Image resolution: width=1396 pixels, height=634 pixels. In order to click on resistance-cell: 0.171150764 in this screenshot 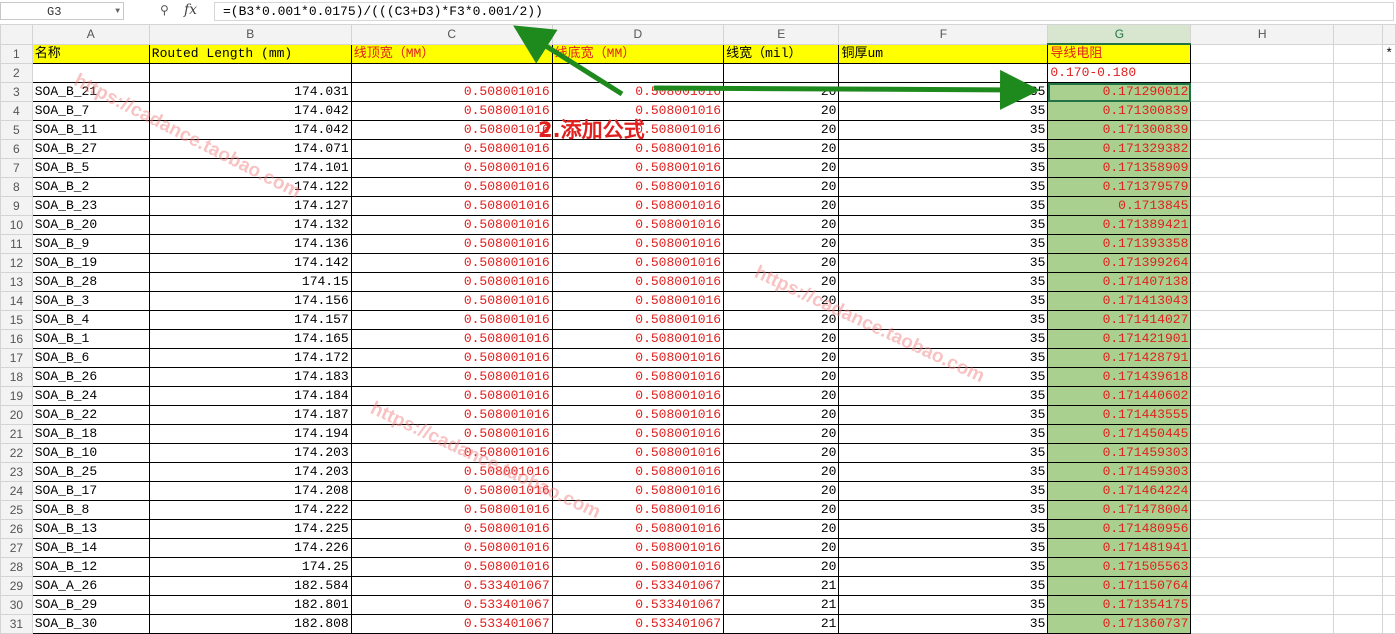, I will do `click(1119, 586)`.